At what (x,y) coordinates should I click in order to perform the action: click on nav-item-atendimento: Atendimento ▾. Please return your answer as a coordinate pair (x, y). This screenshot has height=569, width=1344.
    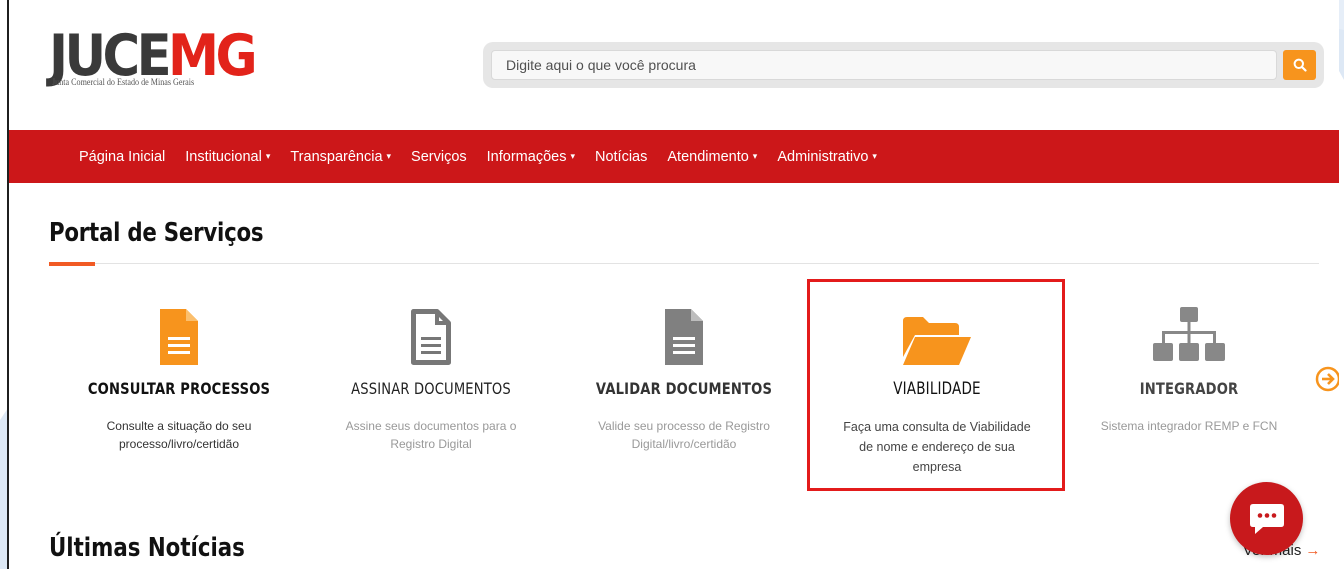
    Looking at the image, I should click on (712, 156).